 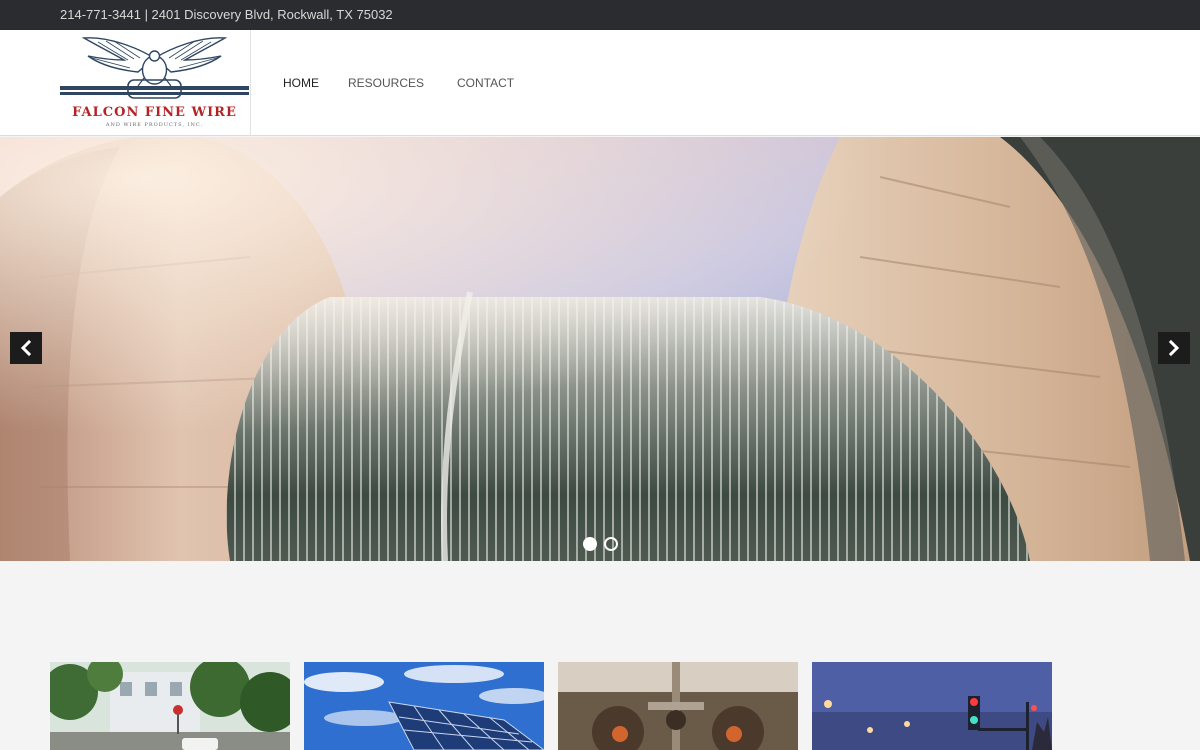 What do you see at coordinates (154, 125) in the screenshot?
I see `logo-subtitle: AND WIRE PRODUCTS, INC.` at bounding box center [154, 125].